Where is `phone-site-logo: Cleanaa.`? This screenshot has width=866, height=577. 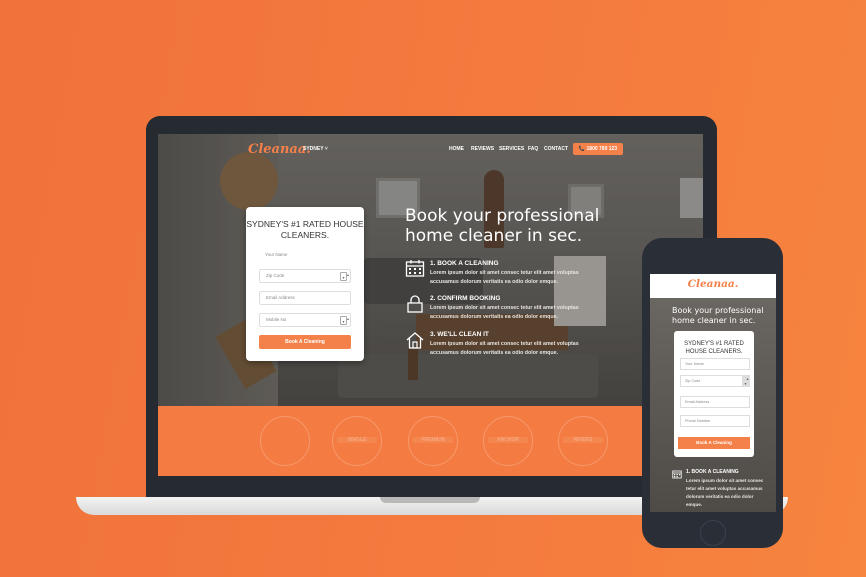
phone-site-logo: Cleanaa. is located at coordinates (713, 284).